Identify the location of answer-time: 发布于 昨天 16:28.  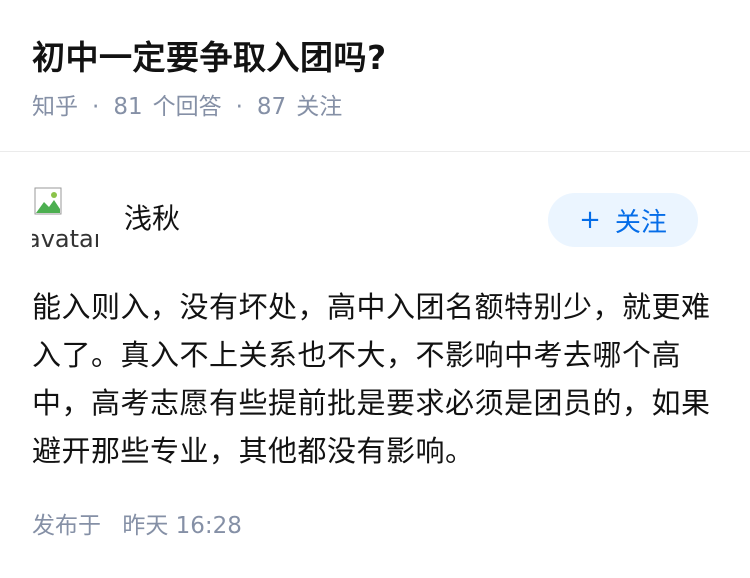
(137, 526).